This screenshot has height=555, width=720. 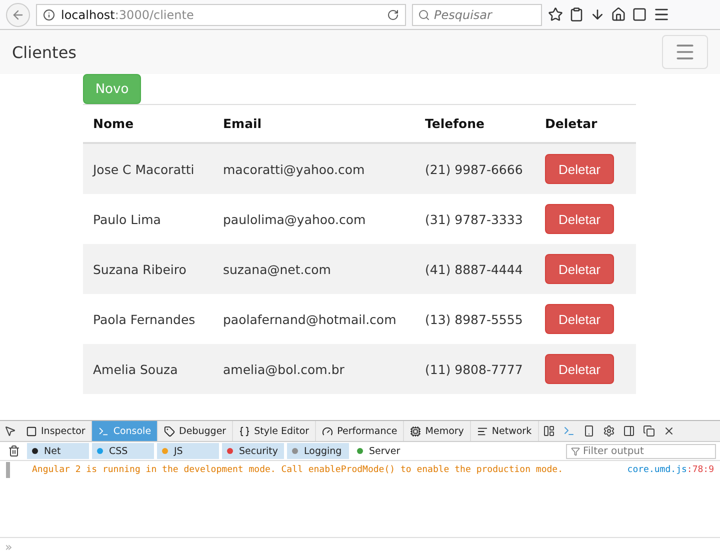 I want to click on chip-icon, so click(x=416, y=431).